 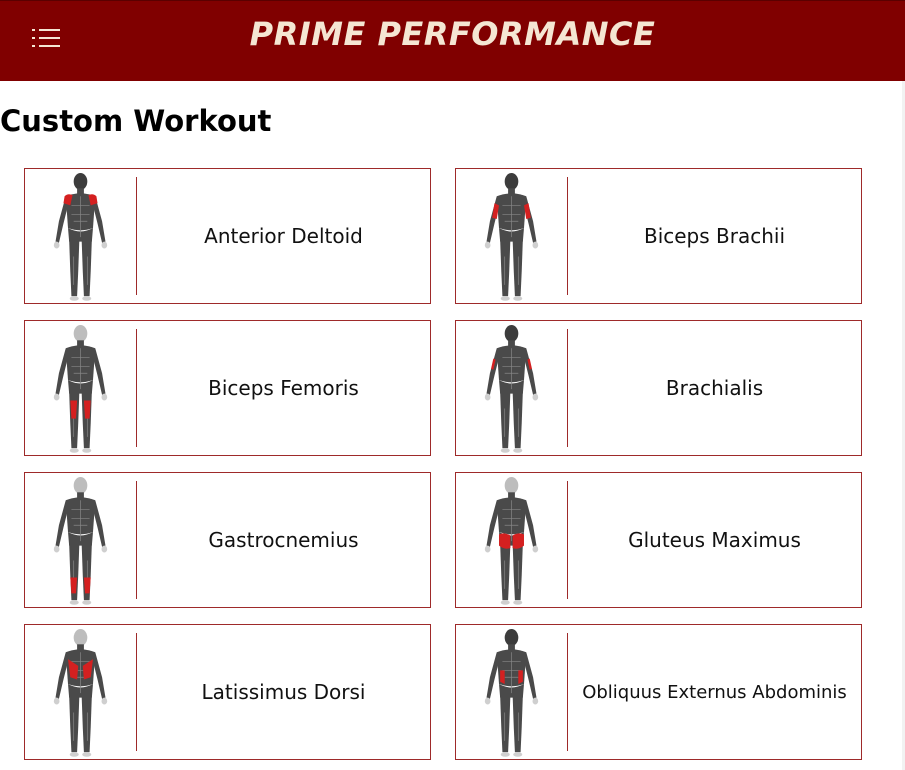 What do you see at coordinates (714, 388) in the screenshot?
I see `muscle-name: Brachialis` at bounding box center [714, 388].